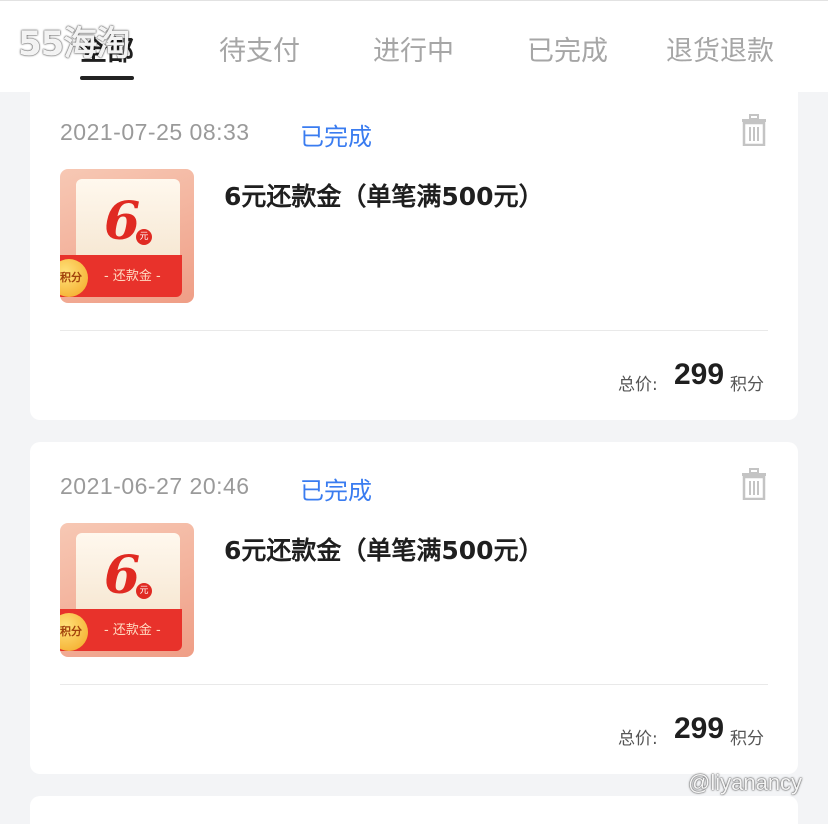 This screenshot has width=828, height=824. I want to click on tab-label: 已完成, so click(567, 51).